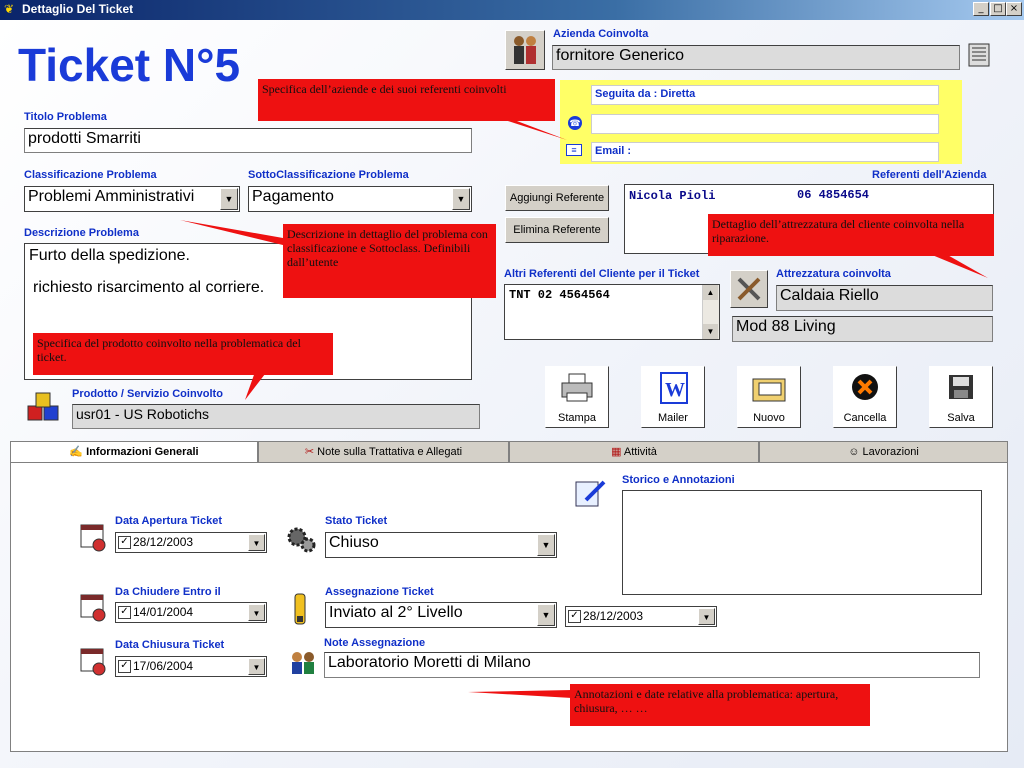  Describe the element at coordinates (78, 9) in the screenshot. I see `window-title: Dettaglio Del Ticket` at that location.